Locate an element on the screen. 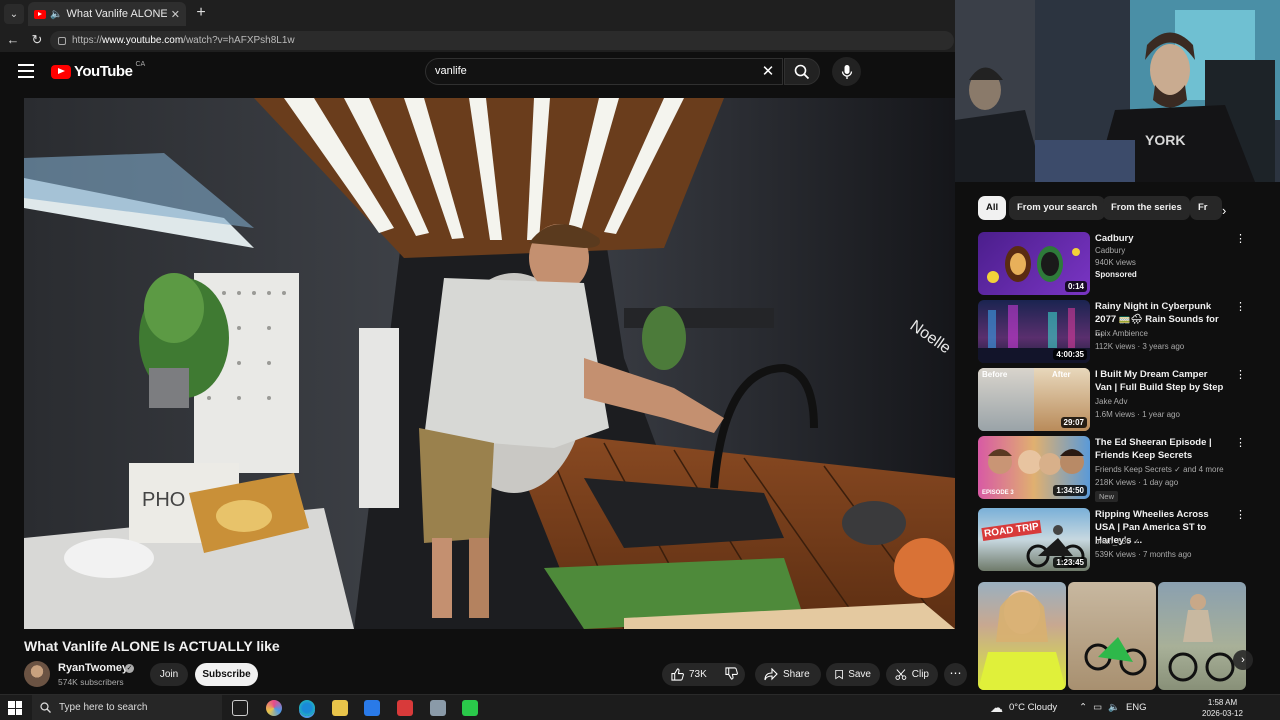 This screenshot has height=720, width=1280. share-button: Share is located at coordinates (788, 674).